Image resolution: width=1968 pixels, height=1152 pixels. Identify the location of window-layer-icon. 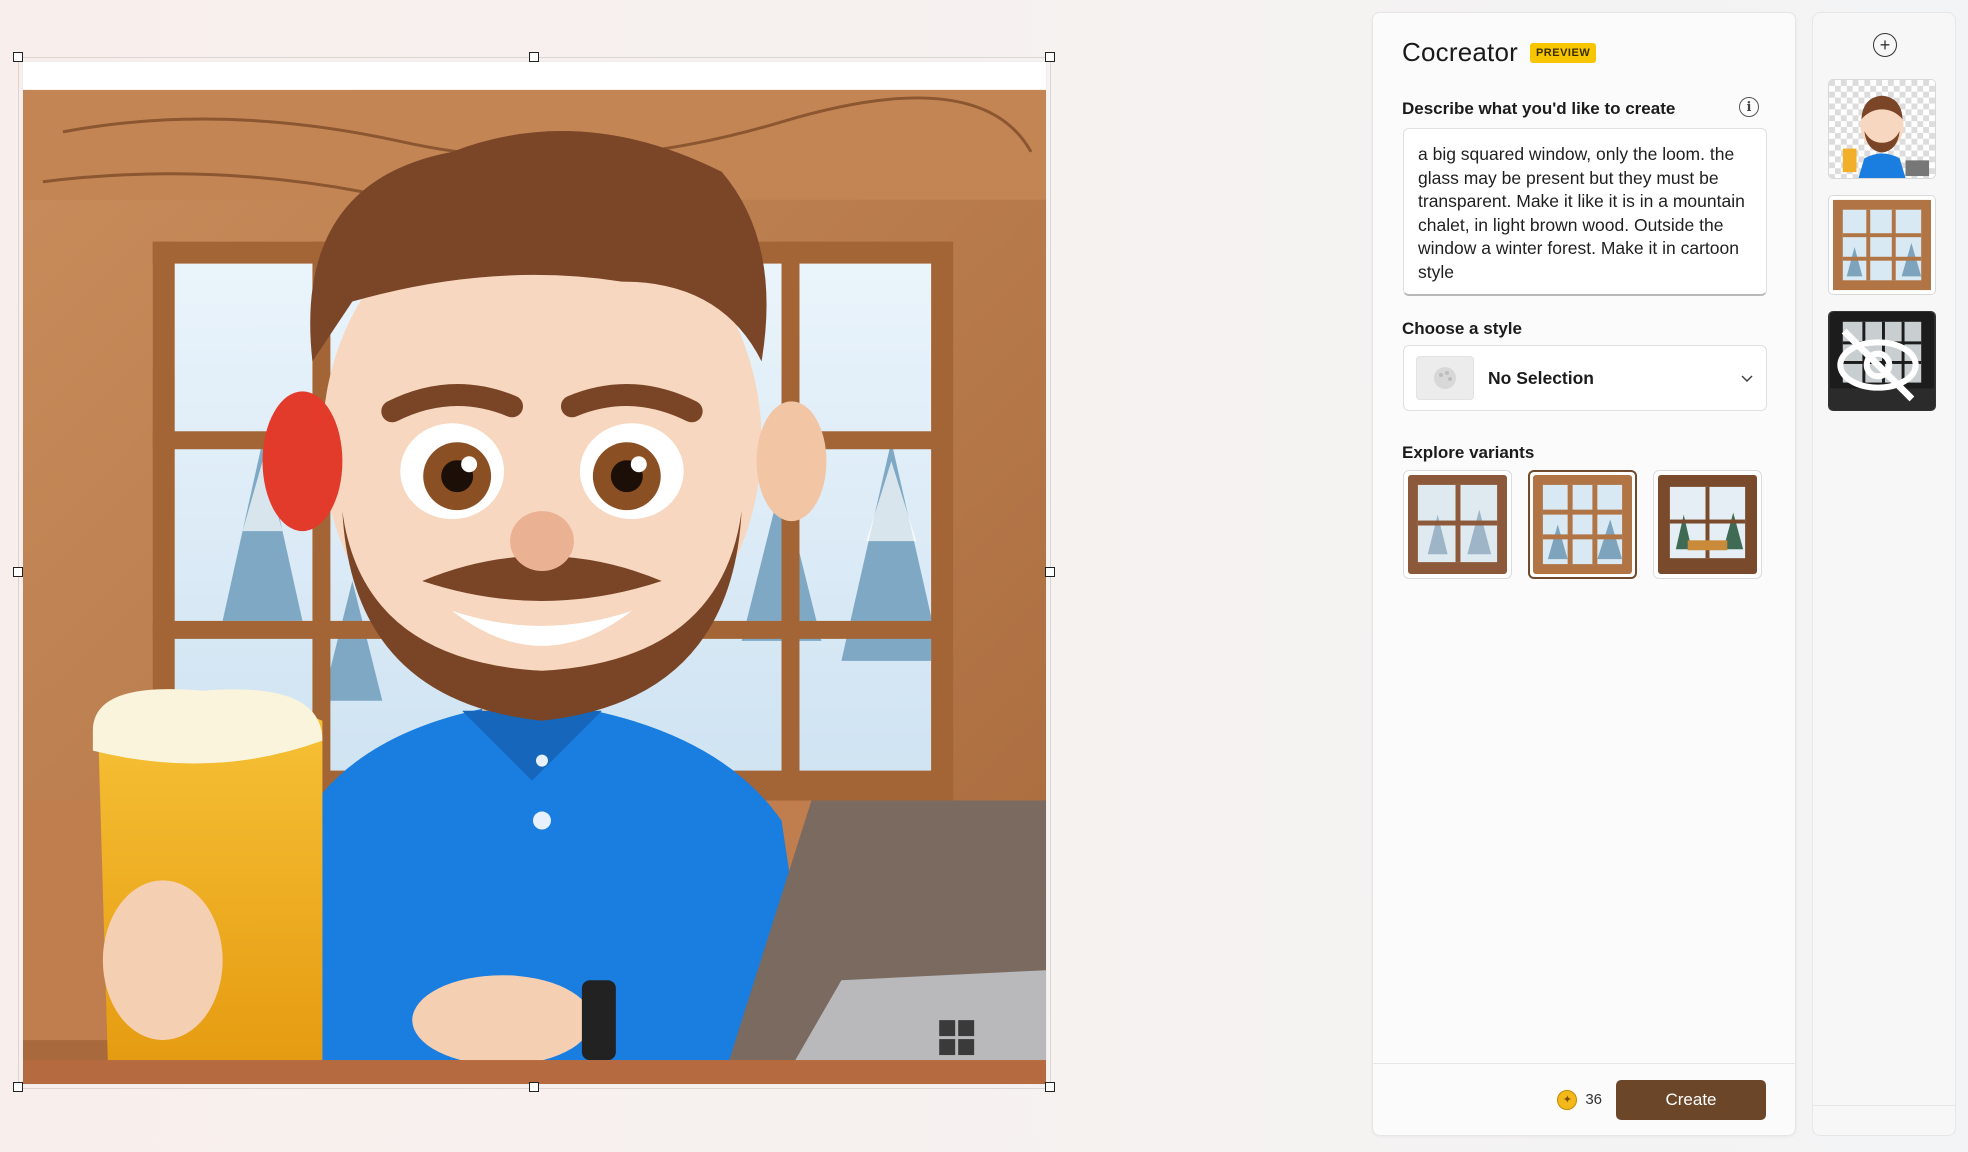
(1882, 245).